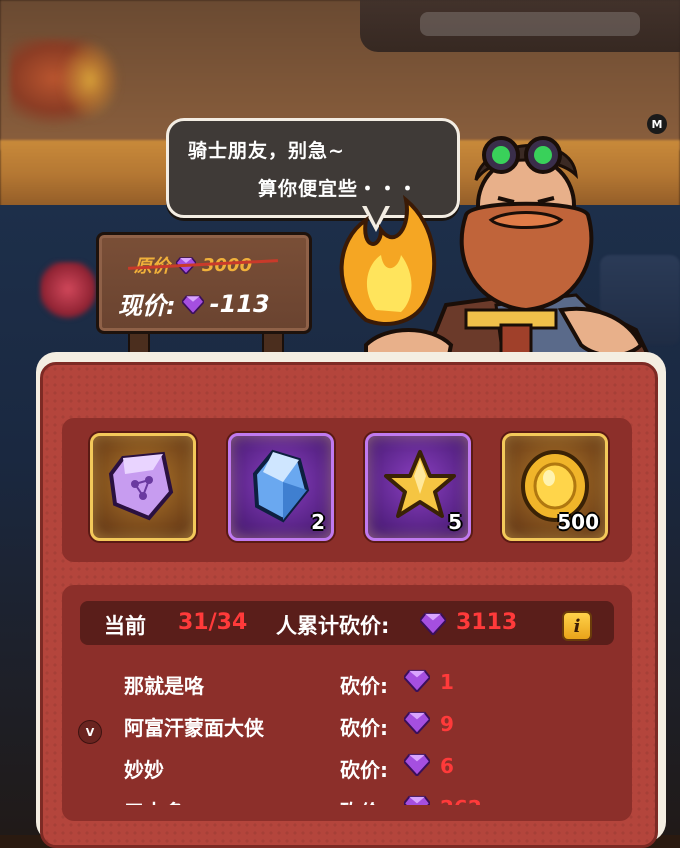 This screenshot has height=848, width=680. I want to click on reward-slot-star: 5, so click(418, 487).